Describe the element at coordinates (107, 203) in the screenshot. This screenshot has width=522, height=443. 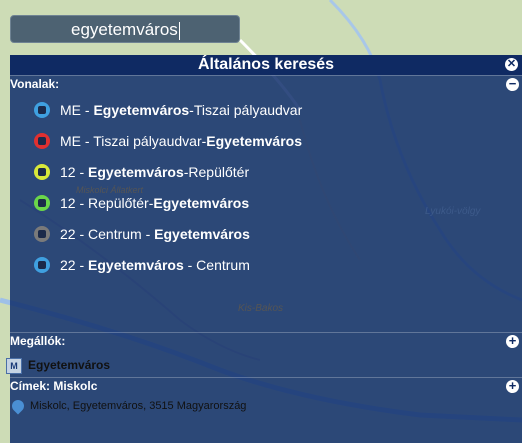
I see `route-prefix: 12 - Repülőtér-` at that location.